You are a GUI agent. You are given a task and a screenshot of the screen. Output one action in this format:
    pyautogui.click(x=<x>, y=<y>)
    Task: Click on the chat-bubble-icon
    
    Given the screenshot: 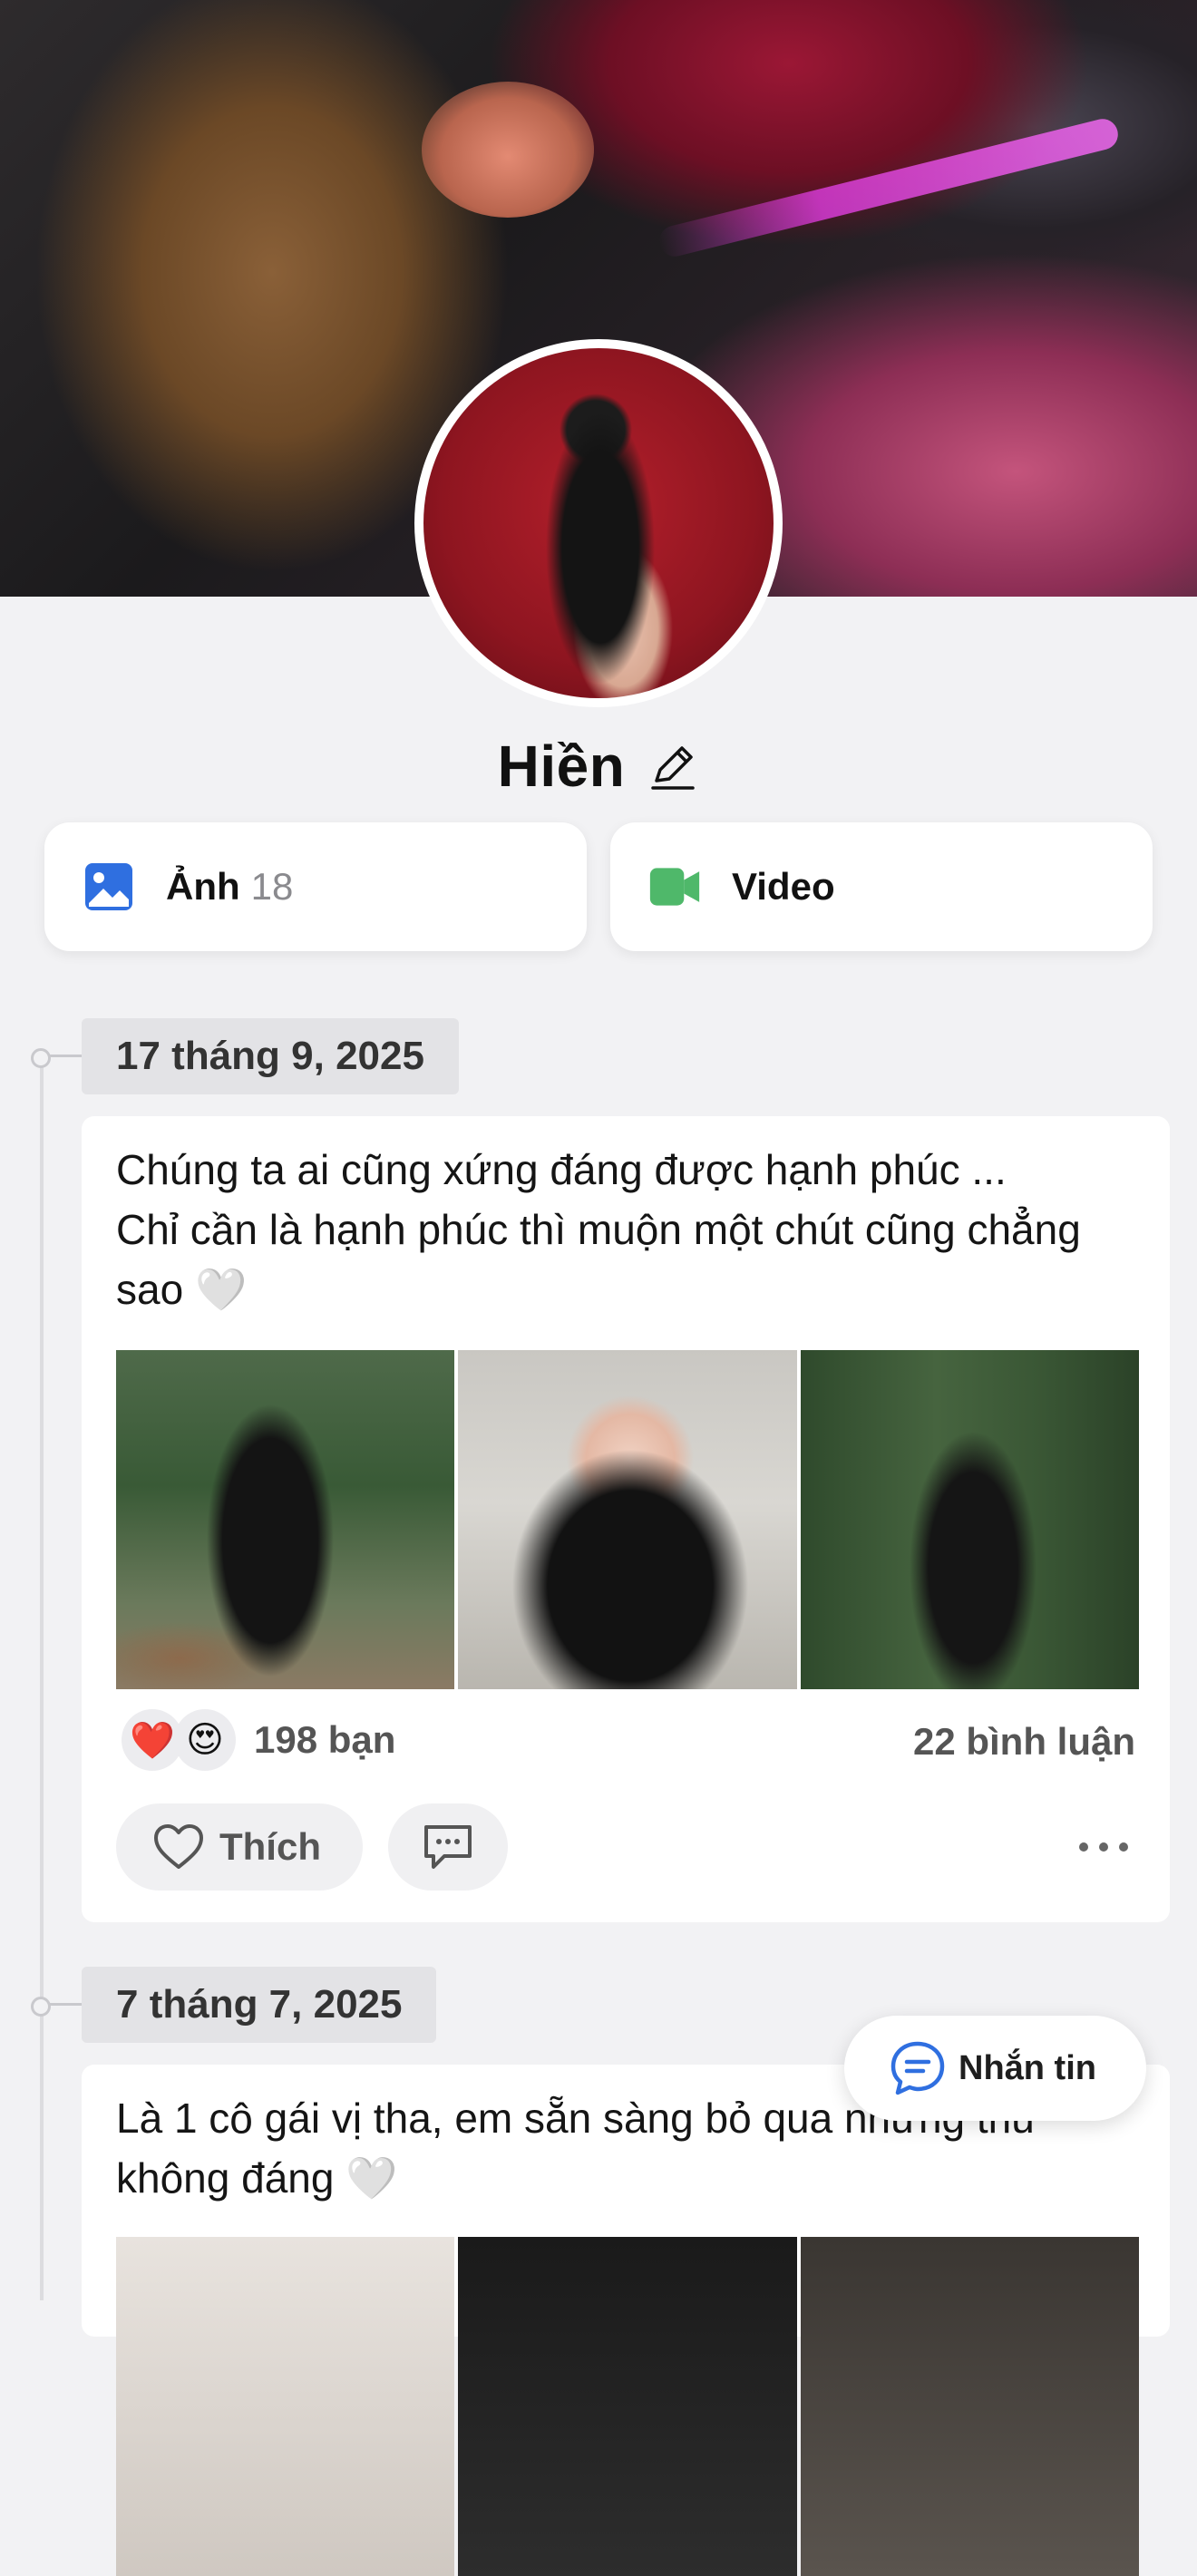 What is the action you would take?
    pyautogui.click(x=918, y=2068)
    